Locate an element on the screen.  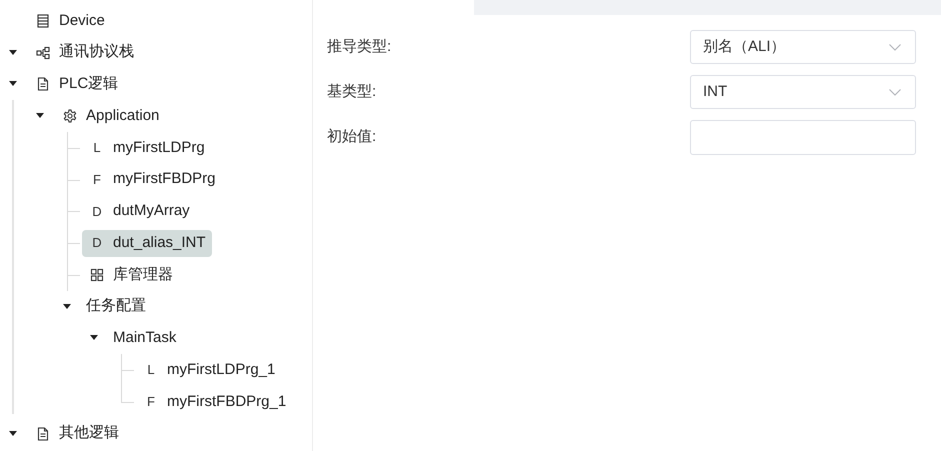
tree-item: 库管理器 is located at coordinates (130, 274).